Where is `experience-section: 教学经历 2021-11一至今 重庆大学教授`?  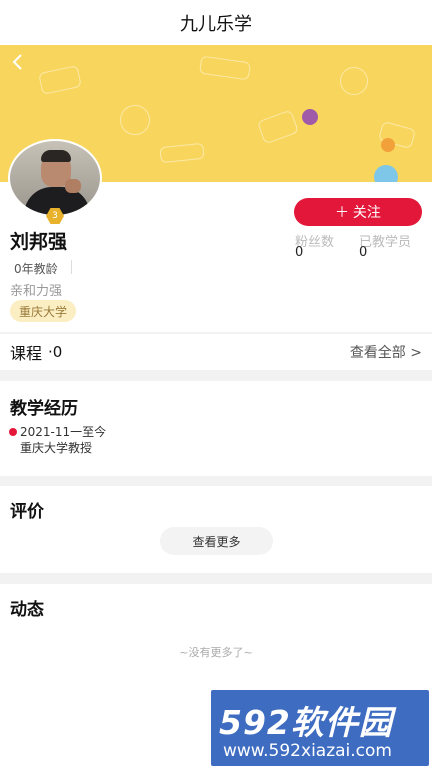 experience-section: 教学经历 2021-11一至今 重庆大学教授 is located at coordinates (216, 428).